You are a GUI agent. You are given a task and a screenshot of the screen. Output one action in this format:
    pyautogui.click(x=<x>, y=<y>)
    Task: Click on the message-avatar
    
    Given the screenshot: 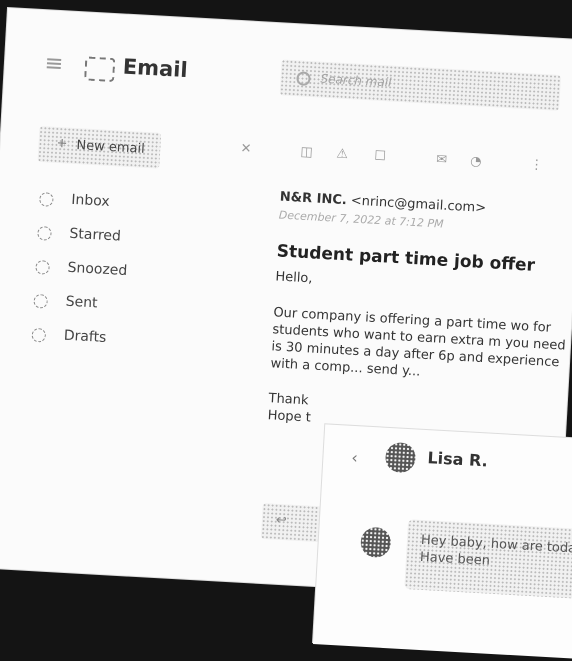 What is the action you would take?
    pyautogui.click(x=375, y=542)
    